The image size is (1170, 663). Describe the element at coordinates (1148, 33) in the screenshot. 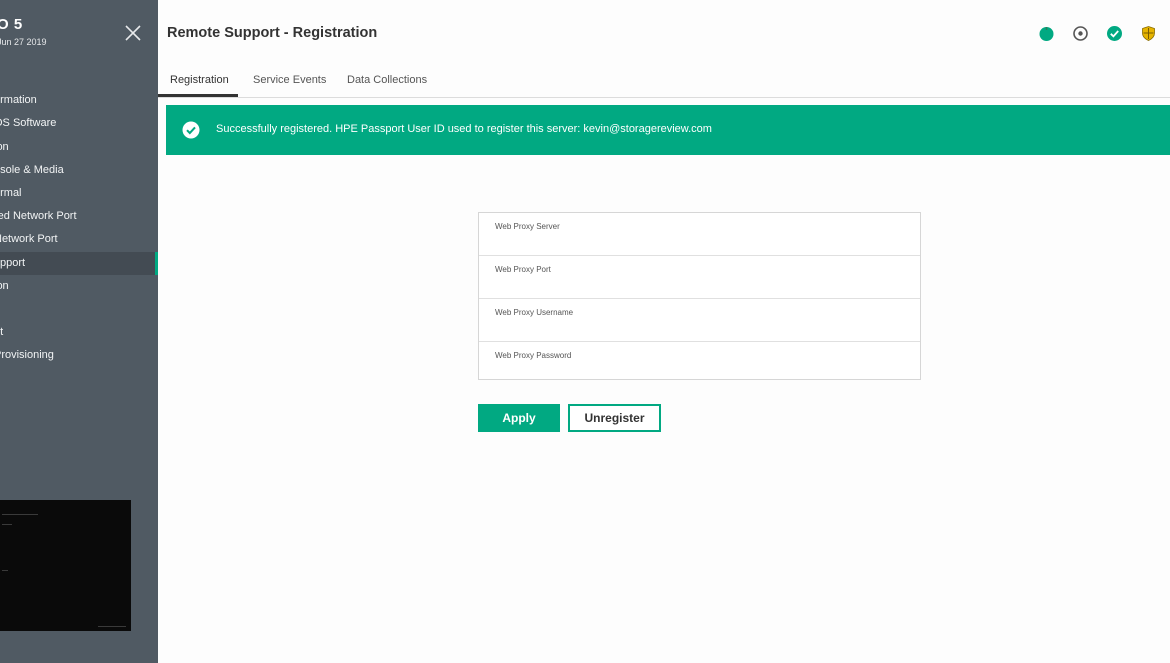

I see `security-shield-icon` at that location.